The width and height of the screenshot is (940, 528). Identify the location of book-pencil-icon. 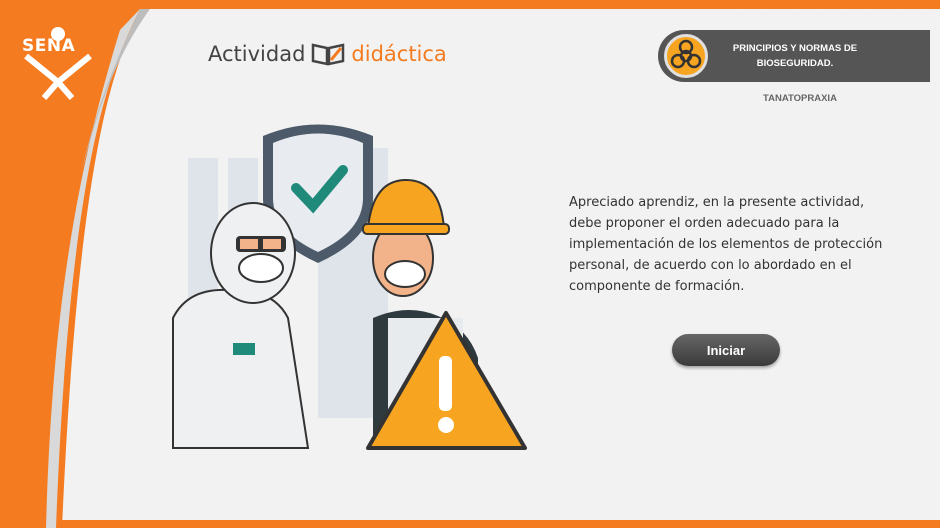
(328, 54).